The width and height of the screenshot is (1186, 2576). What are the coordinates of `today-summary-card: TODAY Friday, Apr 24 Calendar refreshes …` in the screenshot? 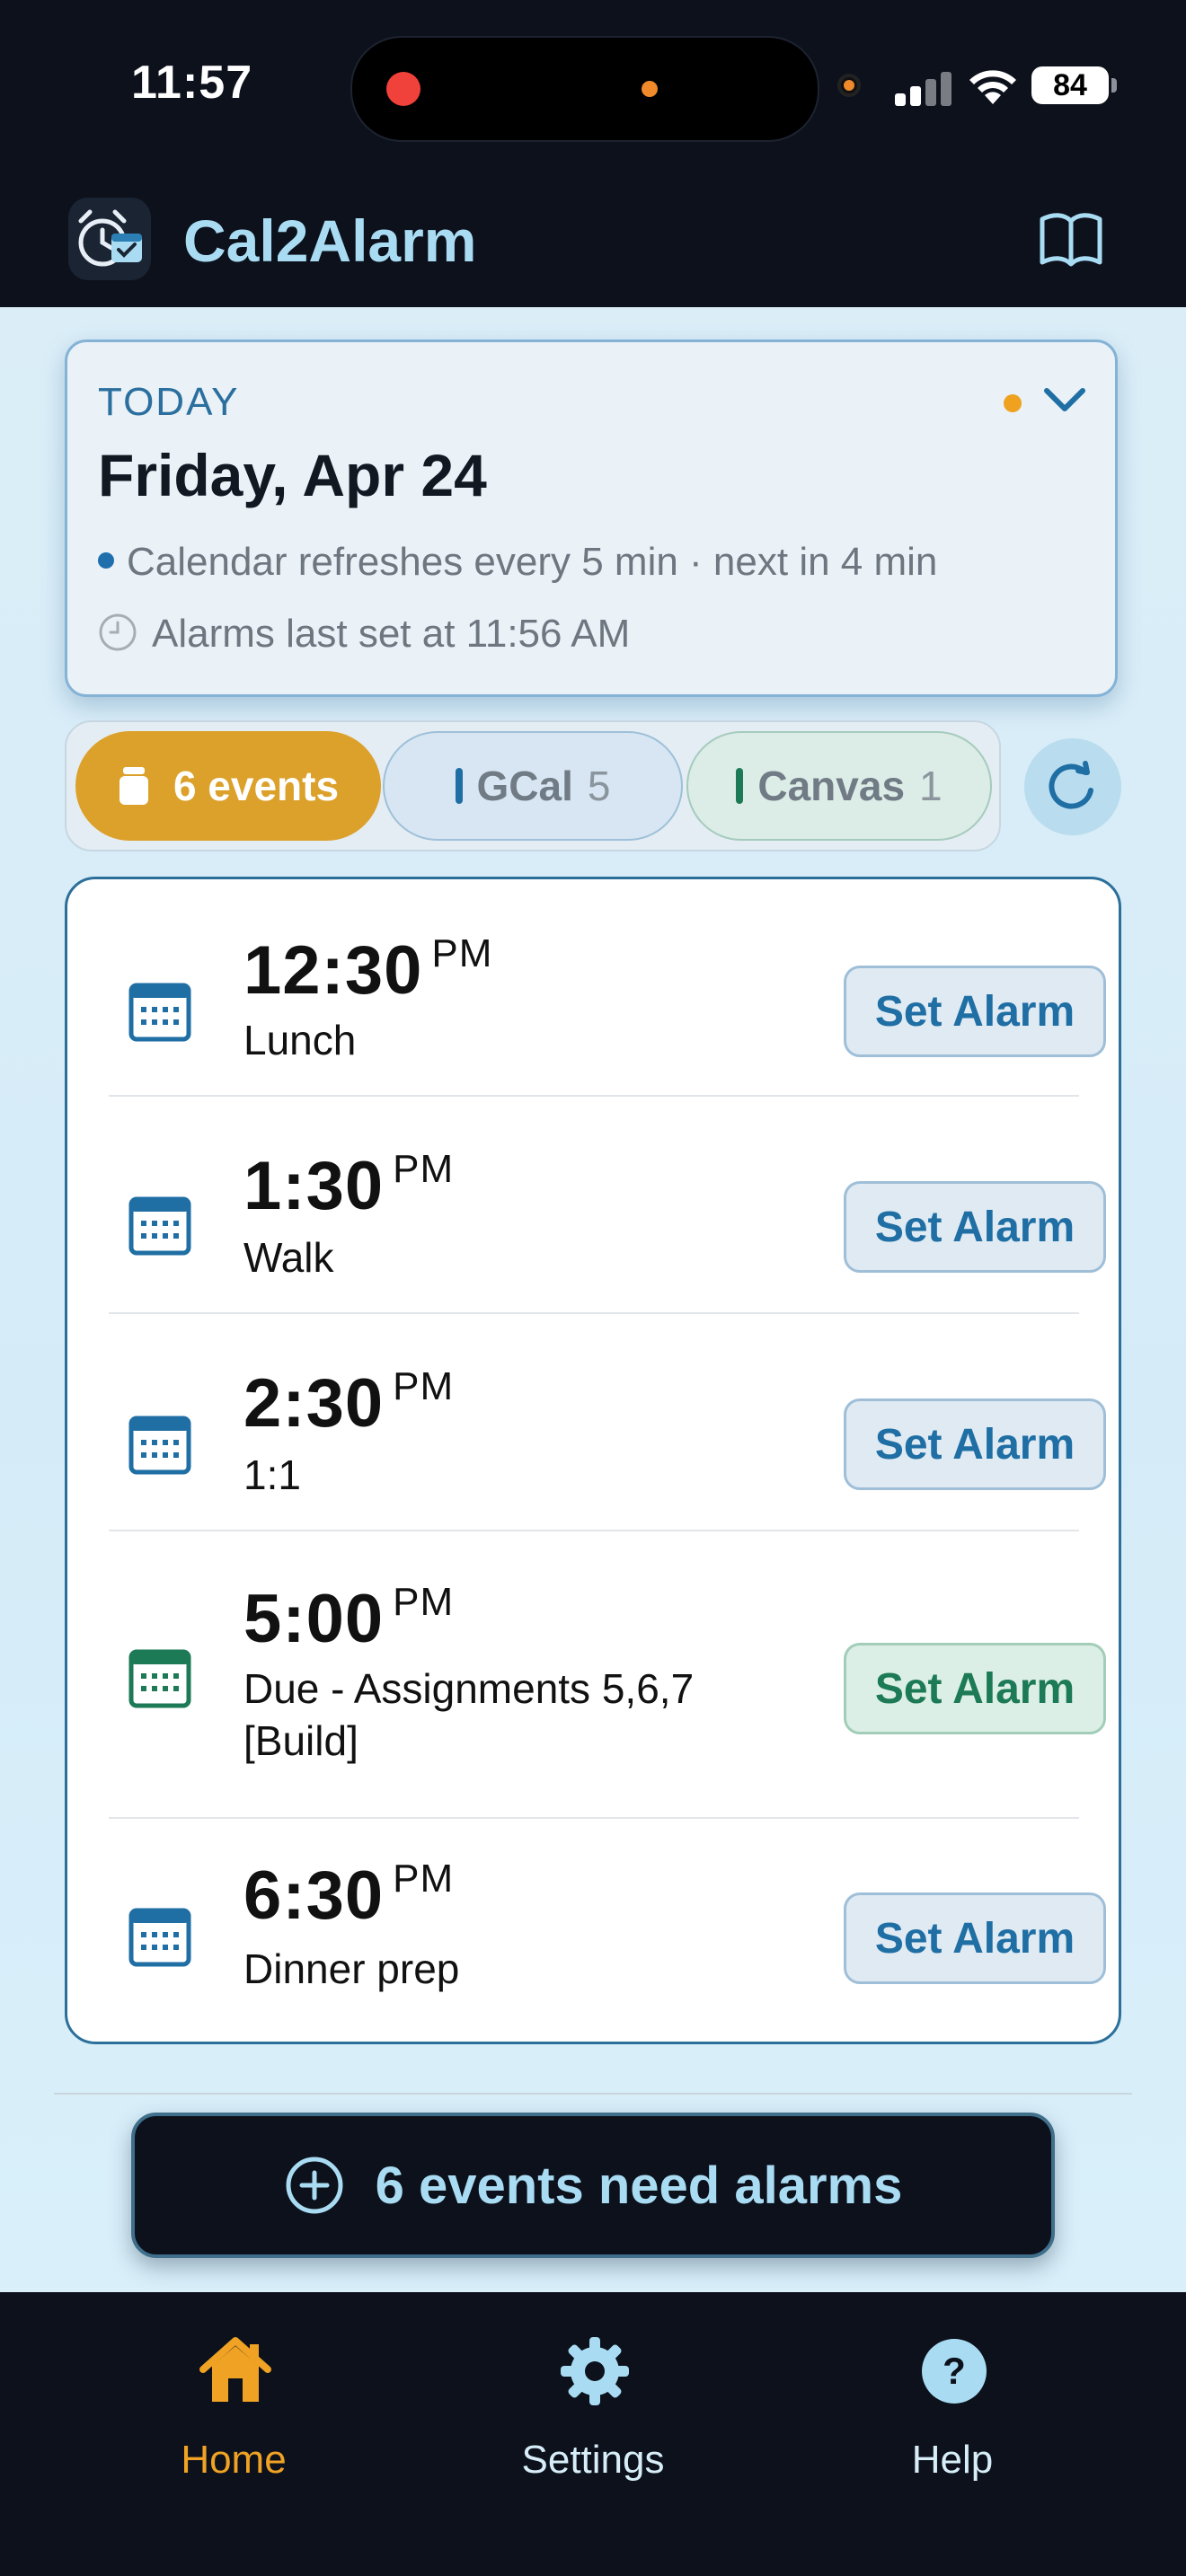 It's located at (591, 518).